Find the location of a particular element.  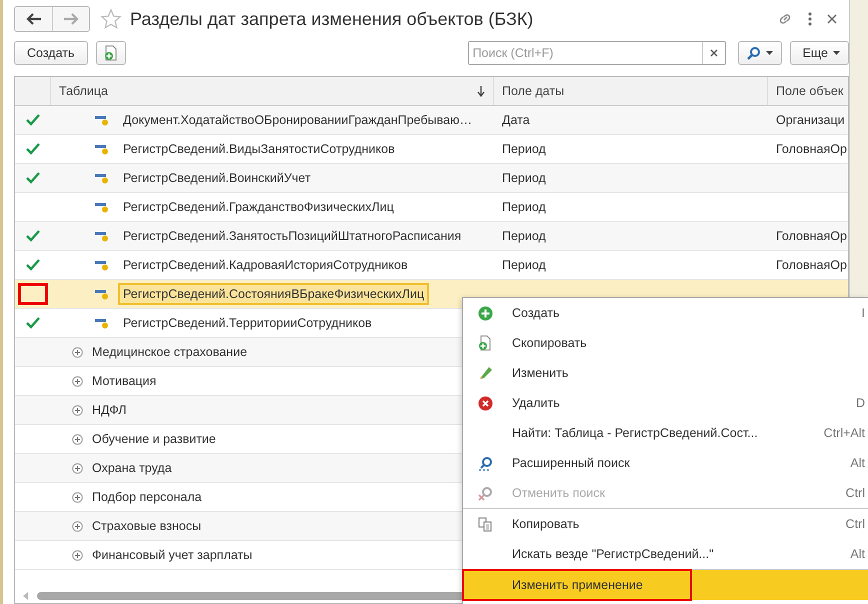

group-title: Медицинское страхование is located at coordinates (170, 352).